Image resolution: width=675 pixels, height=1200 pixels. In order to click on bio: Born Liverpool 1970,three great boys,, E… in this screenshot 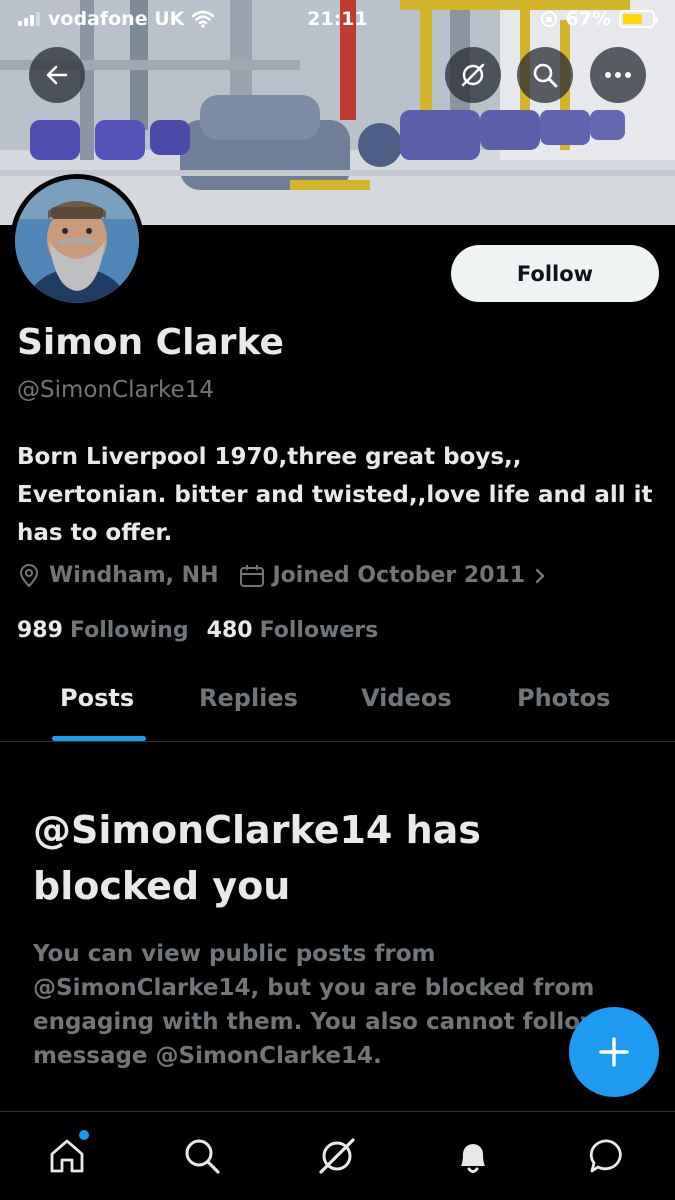, I will do `click(335, 495)`.